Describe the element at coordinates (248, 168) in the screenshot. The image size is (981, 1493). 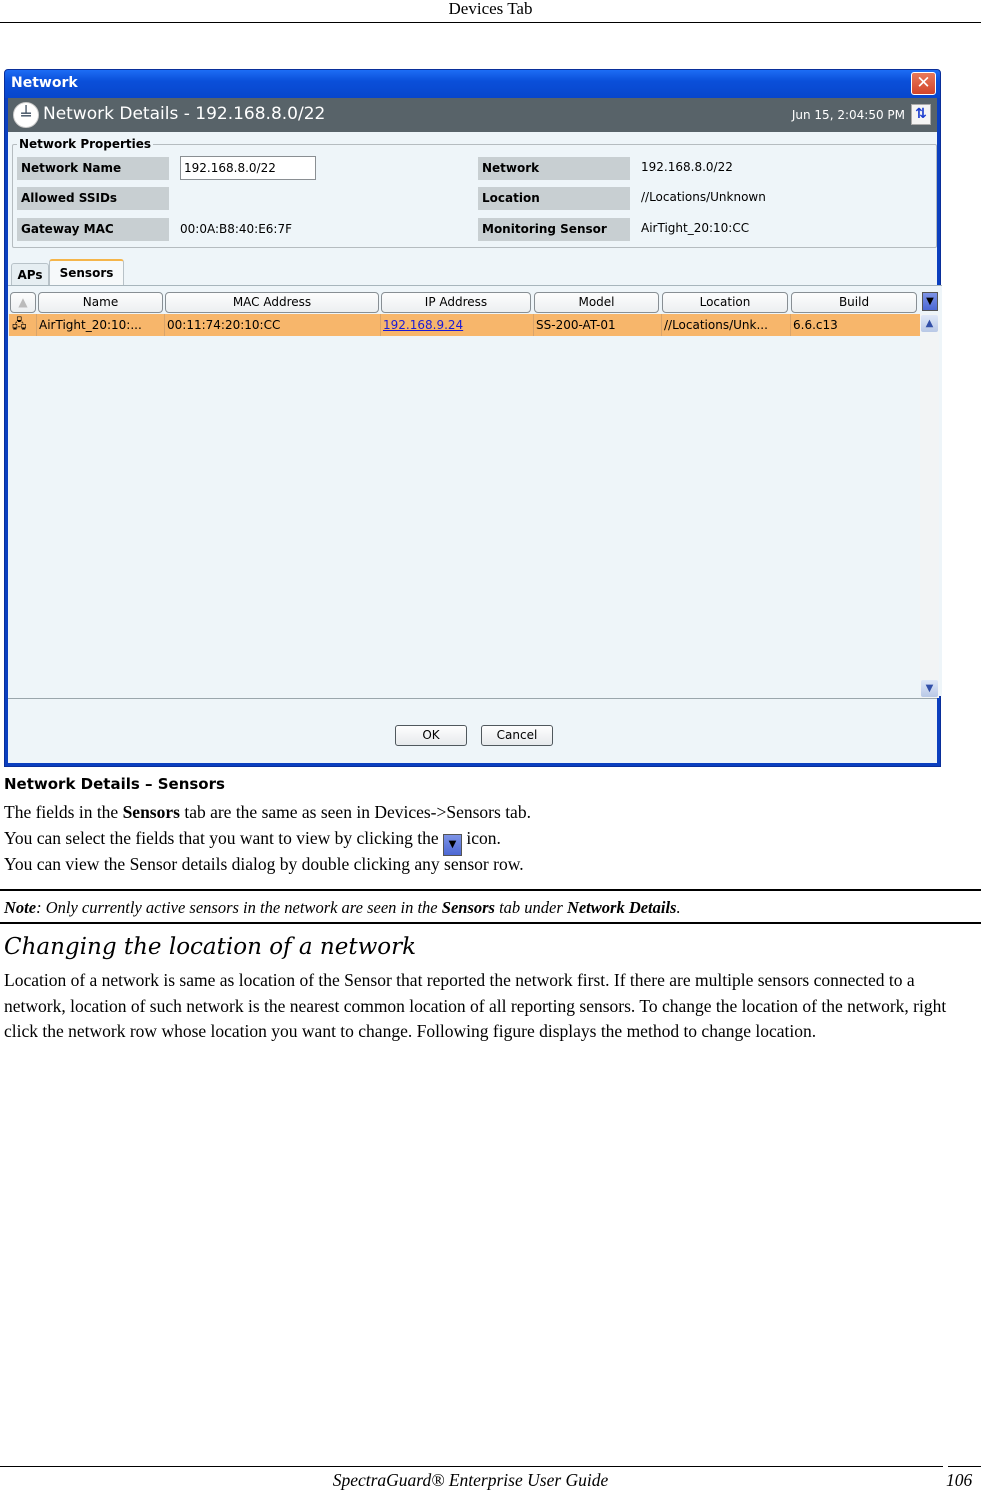
I see `network-name-input: 192.168.8.0/22` at that location.